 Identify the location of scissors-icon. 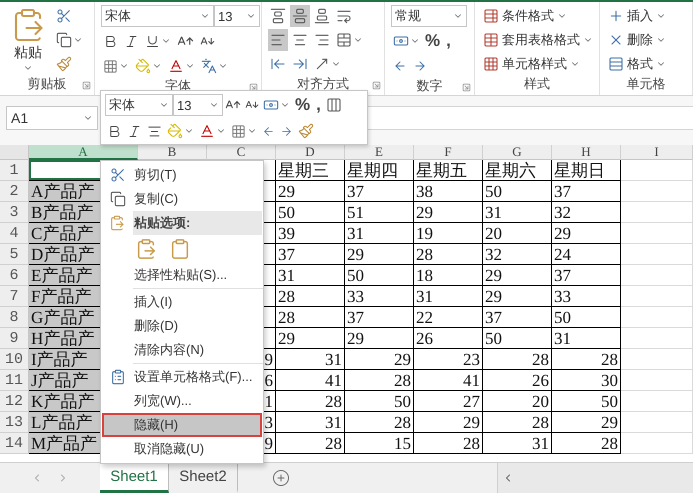
(118, 175).